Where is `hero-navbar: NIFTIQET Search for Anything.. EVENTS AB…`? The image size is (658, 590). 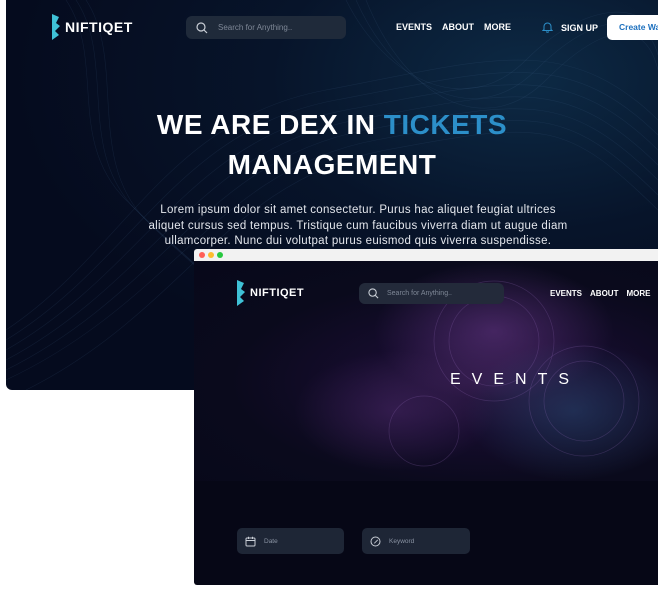 hero-navbar: NIFTIQET Search for Anything.. EVENTS AB… is located at coordinates (332, 28).